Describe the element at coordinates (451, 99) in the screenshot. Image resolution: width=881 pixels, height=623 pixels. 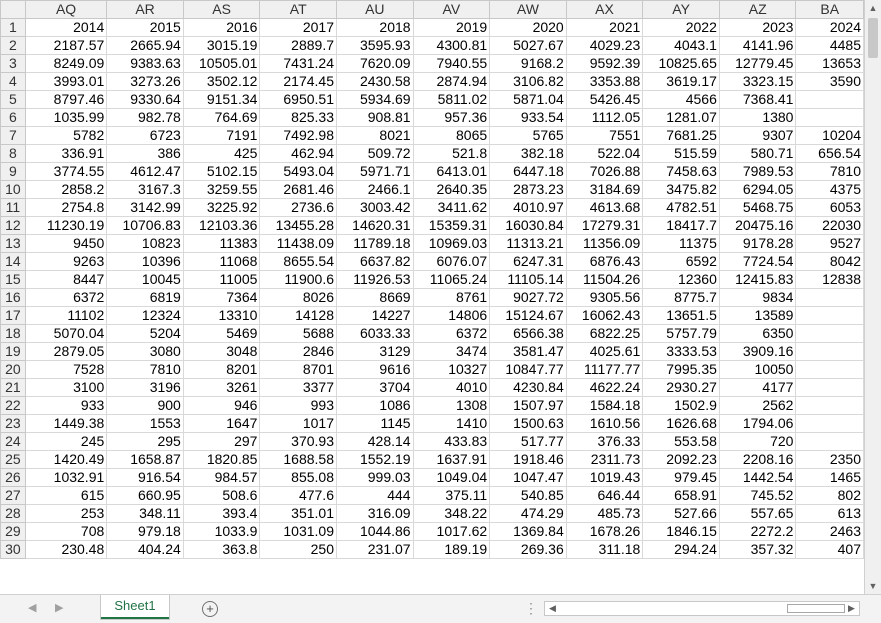
I see `cell-av-5: 5811.02` at that location.